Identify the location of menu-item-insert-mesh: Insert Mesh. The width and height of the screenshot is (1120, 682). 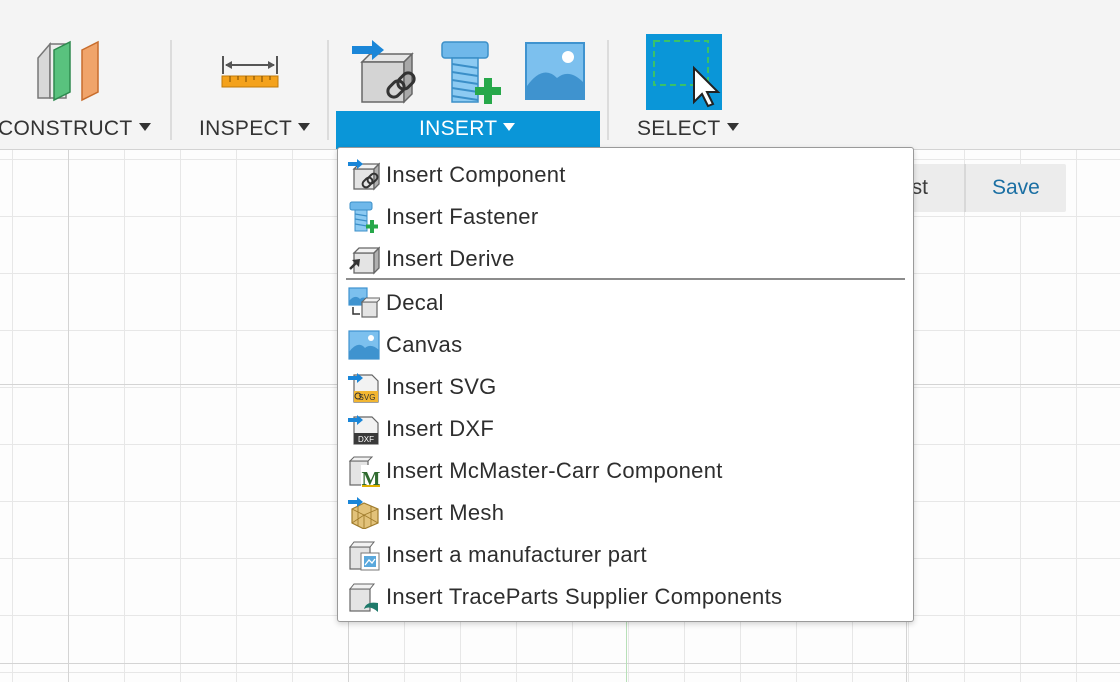
(625, 512).